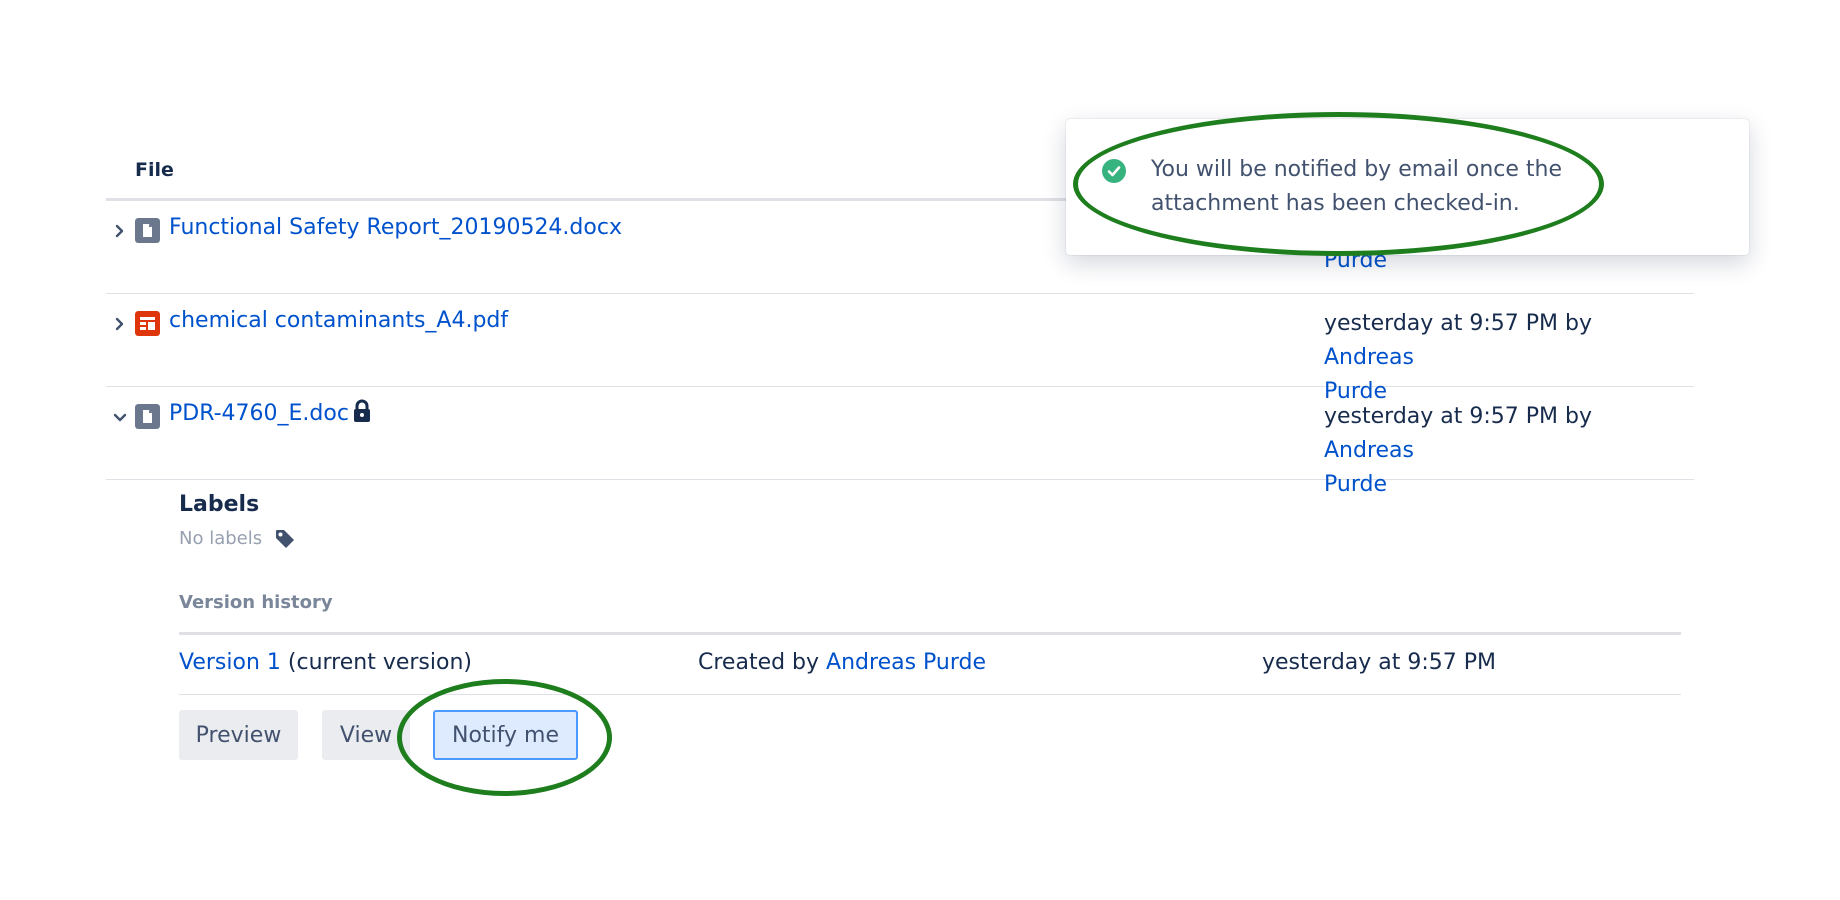 This screenshot has width=1840, height=900. What do you see at coordinates (376, 662) in the screenshot?
I see `version-suffix: (current version)` at bounding box center [376, 662].